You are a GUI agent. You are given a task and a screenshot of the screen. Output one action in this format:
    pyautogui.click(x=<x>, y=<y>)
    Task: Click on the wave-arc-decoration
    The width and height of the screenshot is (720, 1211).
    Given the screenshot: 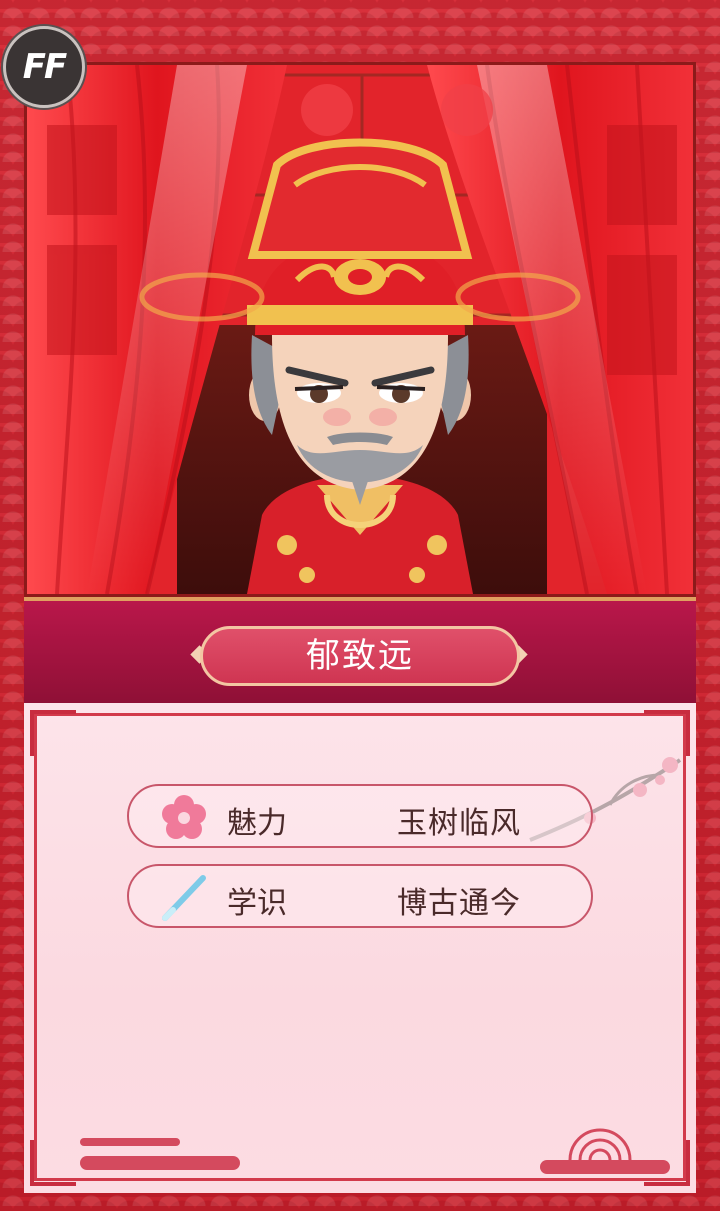 What is the action you would take?
    pyautogui.click(x=605, y=1151)
    